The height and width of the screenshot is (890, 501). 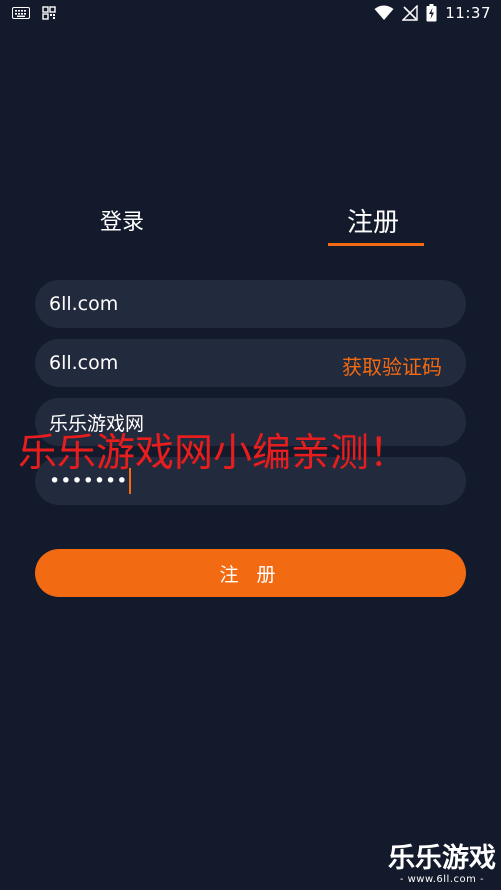 I want to click on verification-code-field: 6ll.com 获取验证码, so click(x=250, y=363).